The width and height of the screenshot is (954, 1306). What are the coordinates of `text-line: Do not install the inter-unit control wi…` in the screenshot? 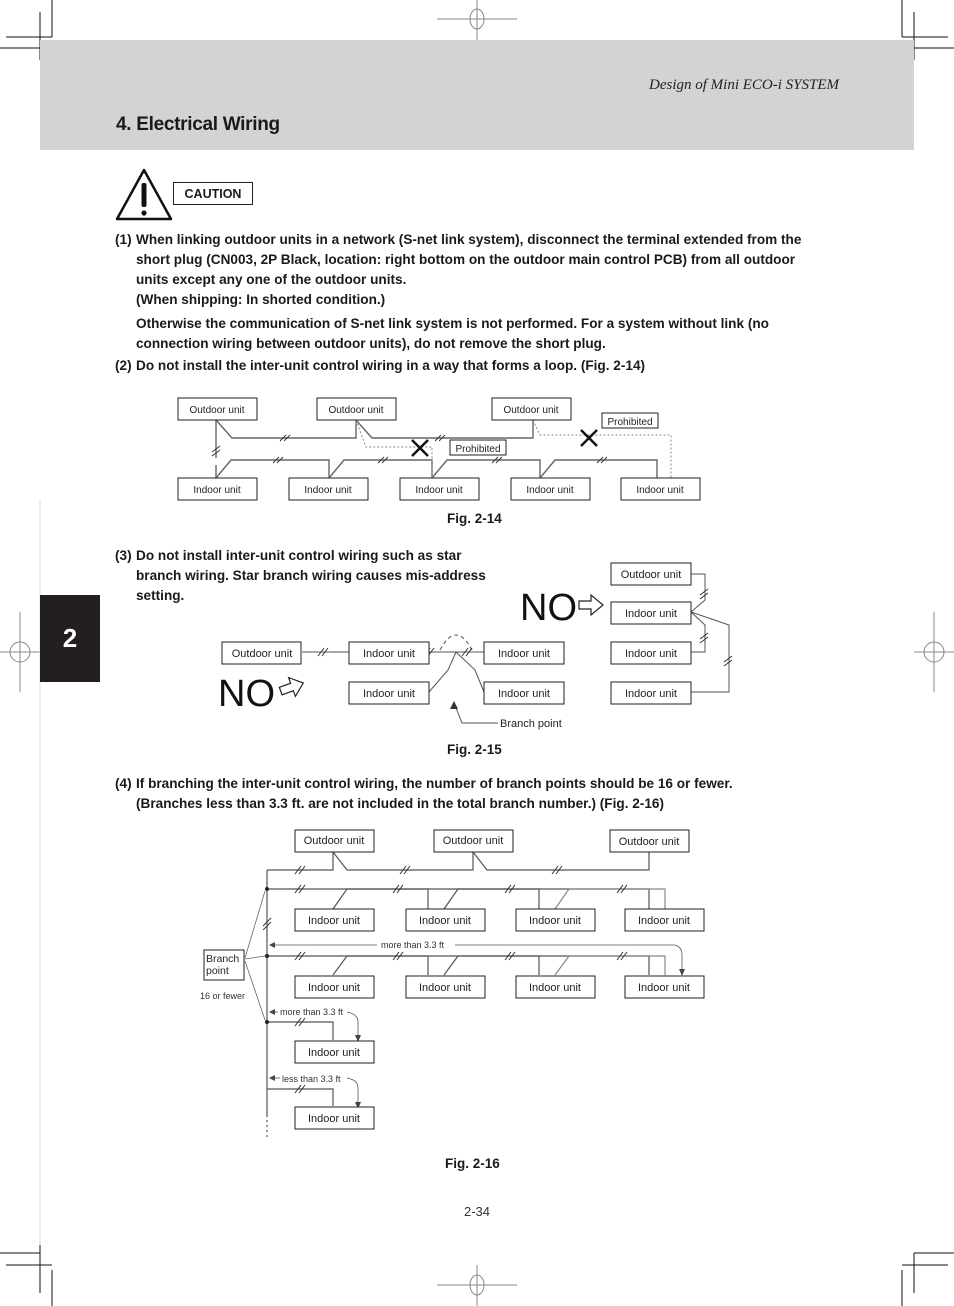 It's located at (391, 365).